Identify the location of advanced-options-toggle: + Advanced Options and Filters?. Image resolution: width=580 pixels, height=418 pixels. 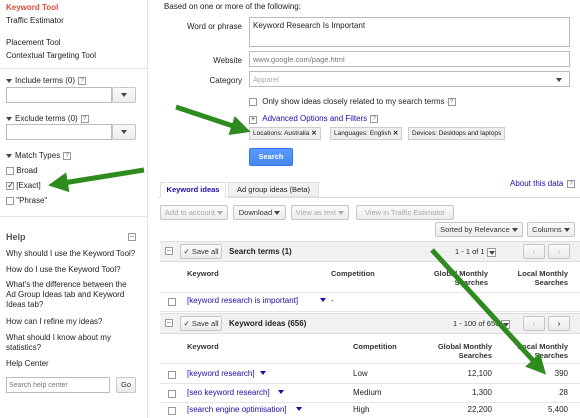
(314, 119).